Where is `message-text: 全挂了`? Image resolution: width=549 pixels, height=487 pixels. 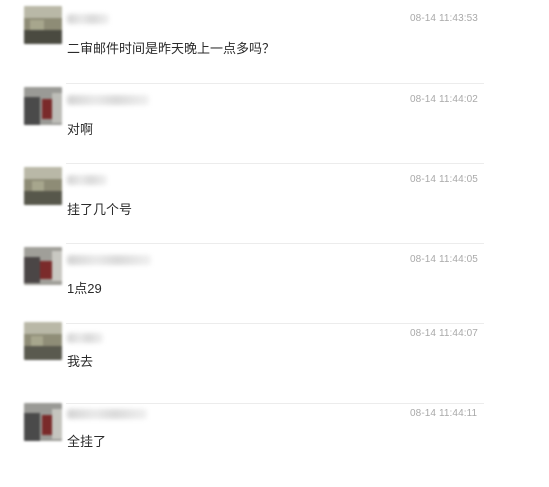 message-text: 全挂了 is located at coordinates (87, 441).